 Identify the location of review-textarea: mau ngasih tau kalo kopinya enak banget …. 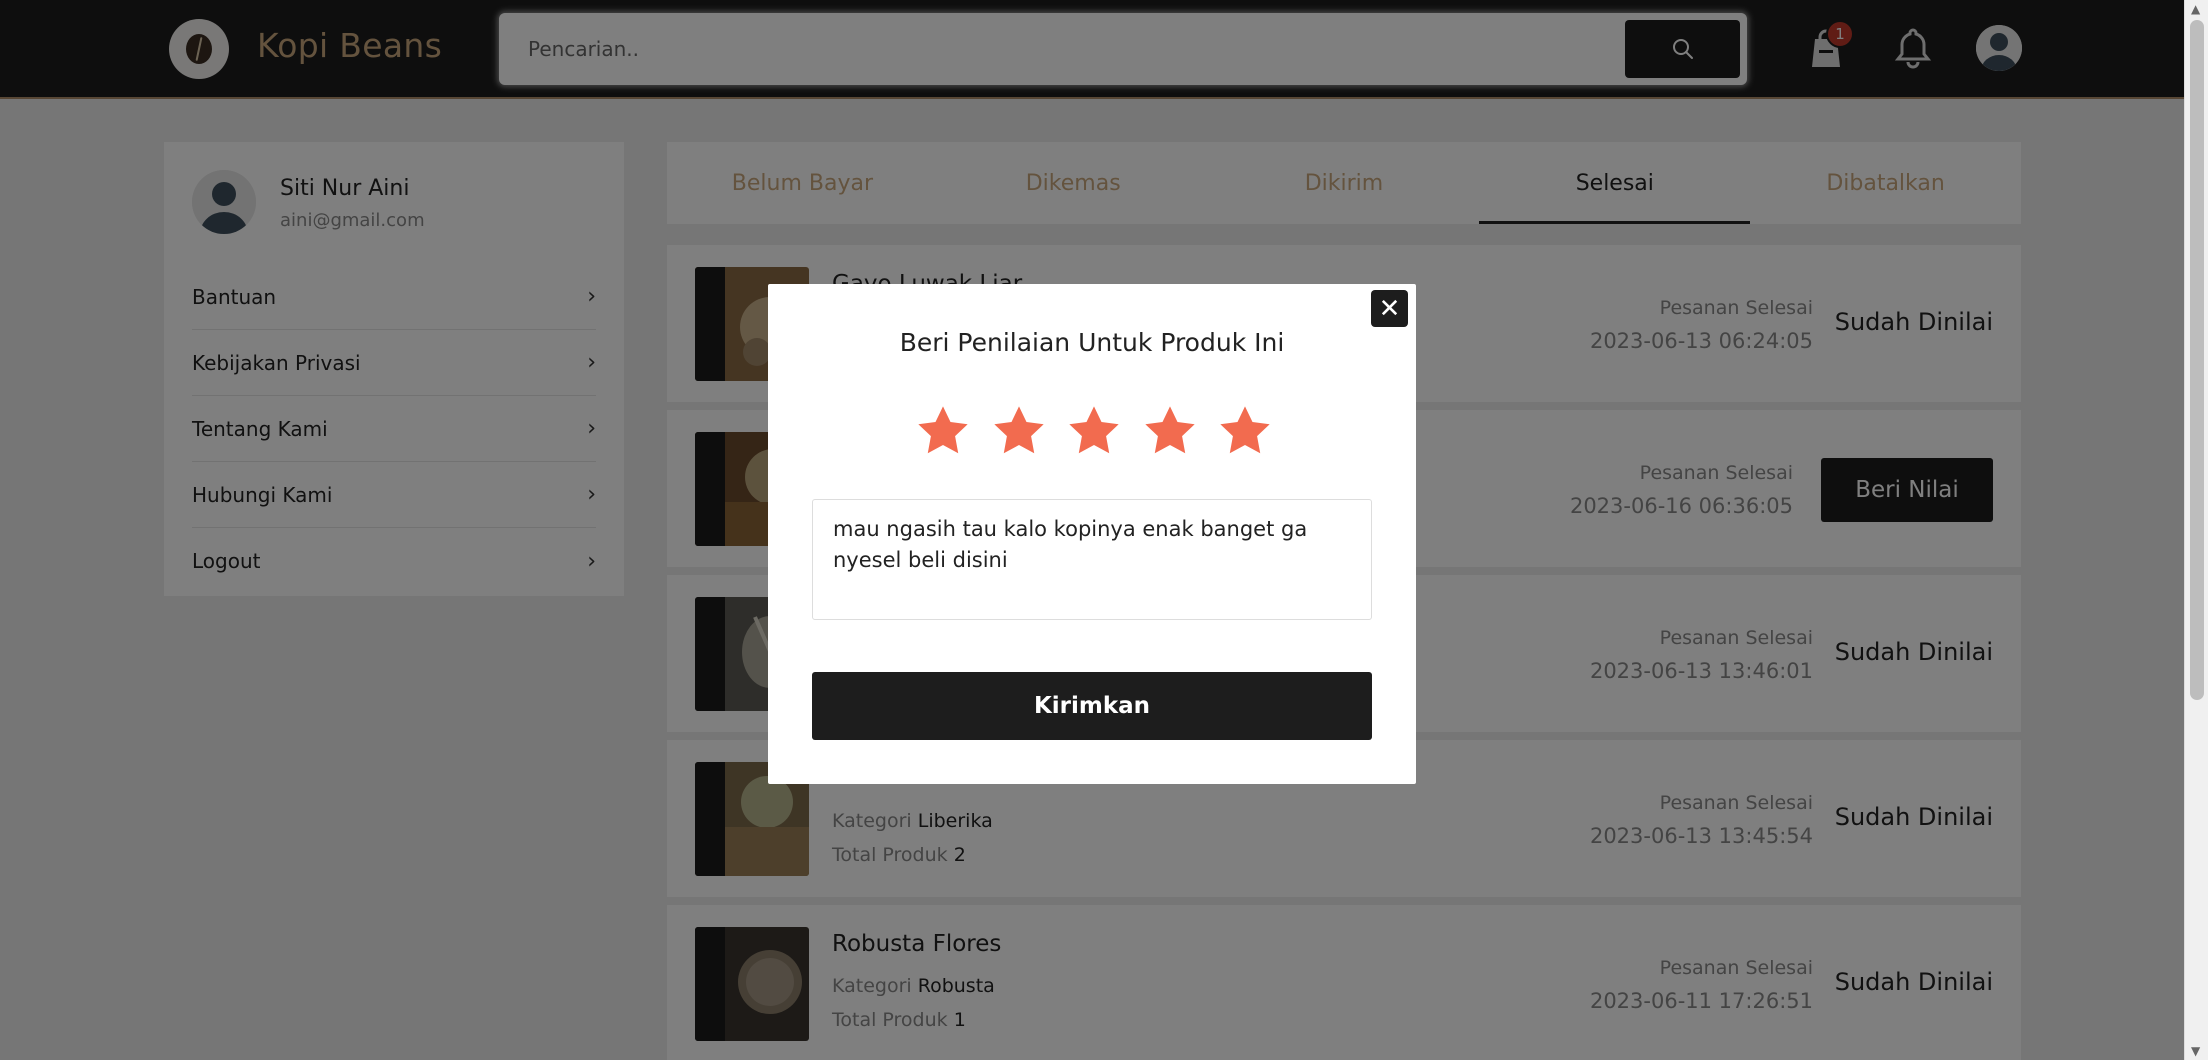
(1092, 559).